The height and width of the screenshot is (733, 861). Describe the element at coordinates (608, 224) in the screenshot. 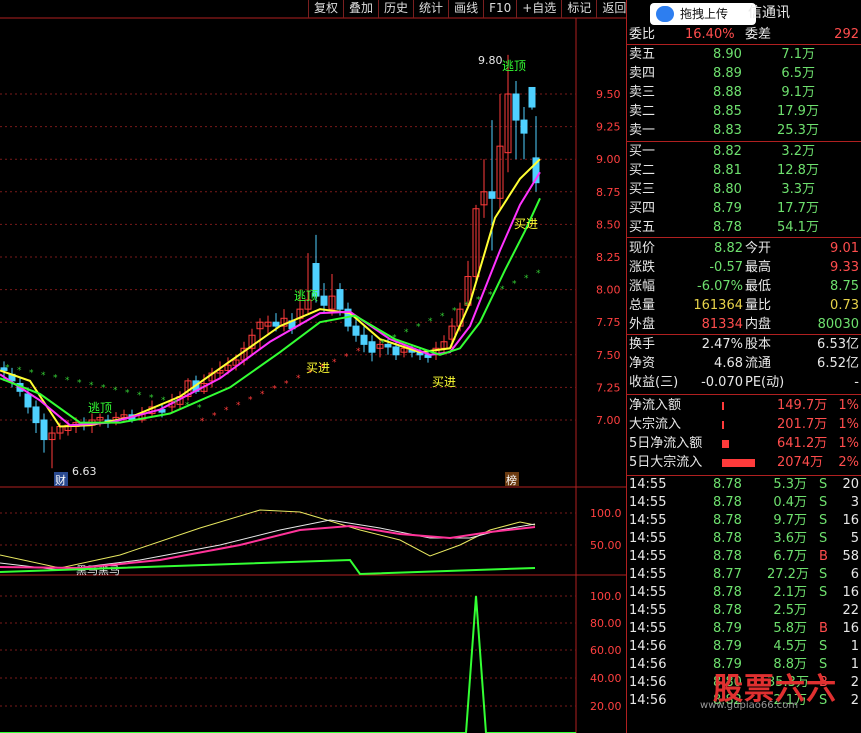

I see `price-tick-label: 8.50` at that location.